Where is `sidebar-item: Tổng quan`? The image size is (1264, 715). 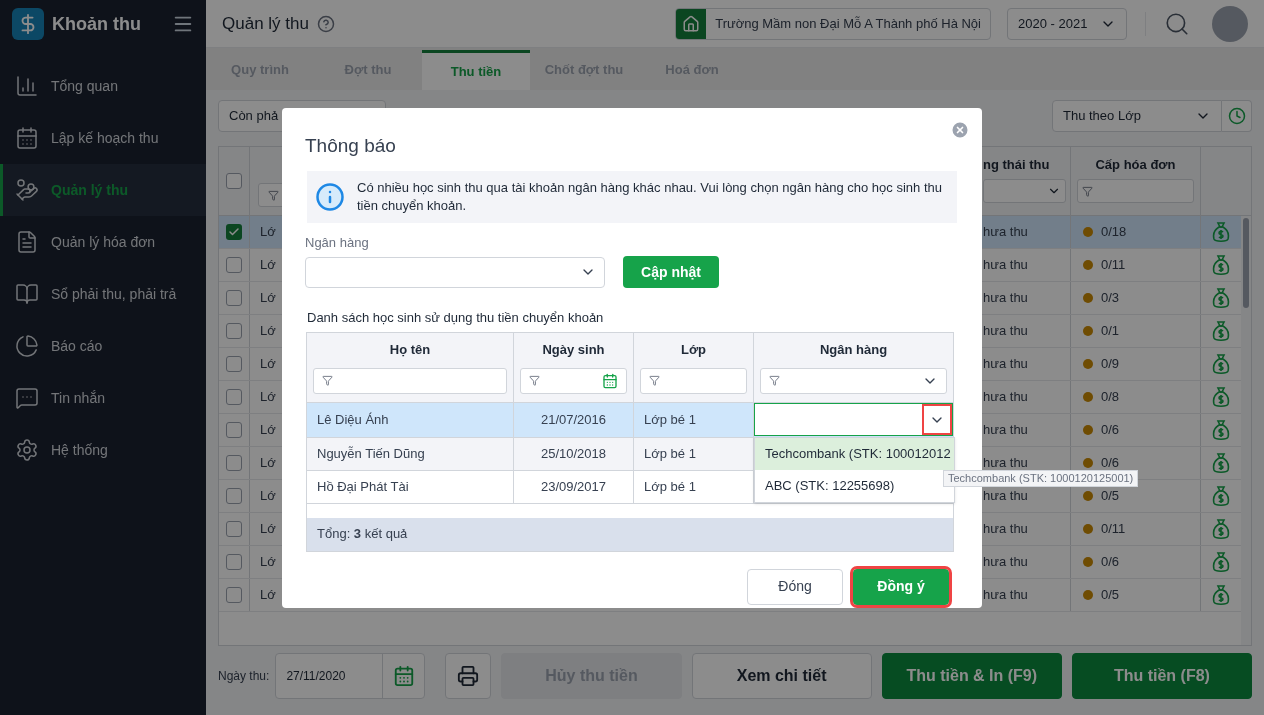
sidebar-item: Tổng quan is located at coordinates (103, 86).